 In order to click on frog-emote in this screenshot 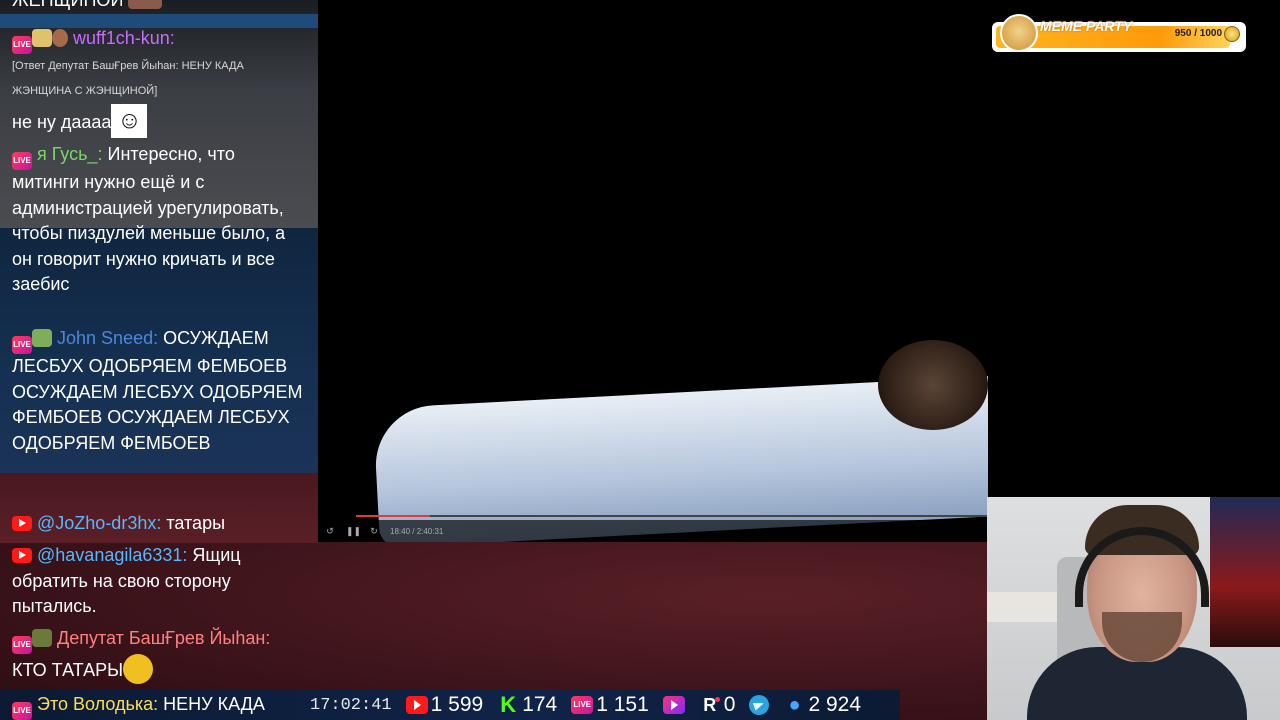, I will do `click(42, 338)`.